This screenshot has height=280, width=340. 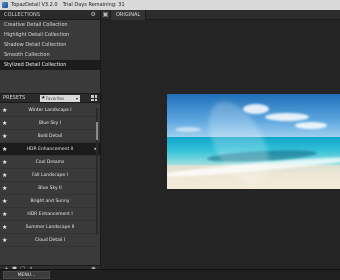 I want to click on grid-view-icon, so click(x=94, y=98).